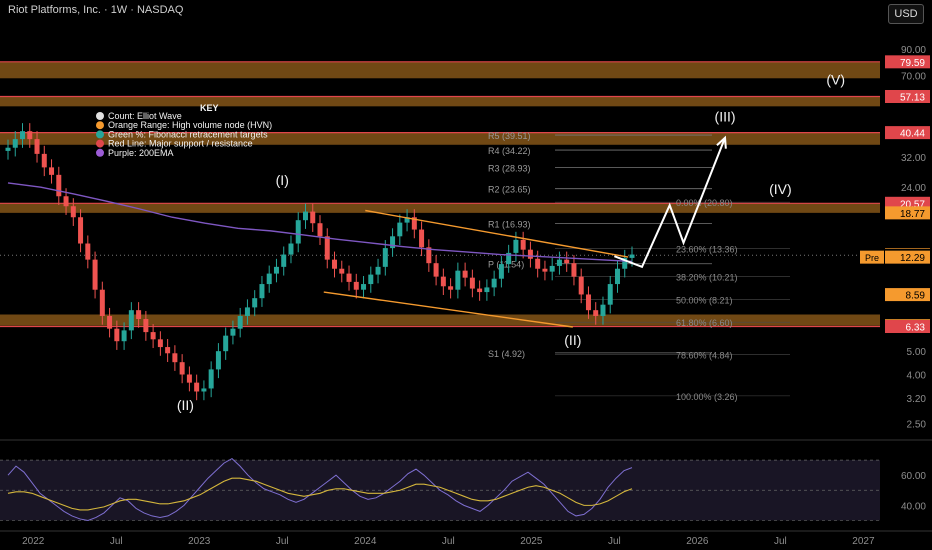 This screenshot has width=932, height=550. What do you see at coordinates (912, 97) in the screenshot?
I see `price-tag: 57.13` at bounding box center [912, 97].